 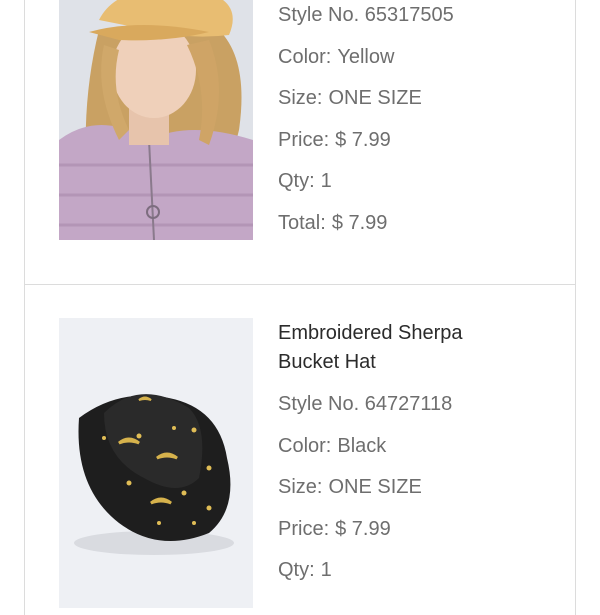 What do you see at coordinates (366, 15) in the screenshot?
I see `style-number: Style No. 65317505` at bounding box center [366, 15].